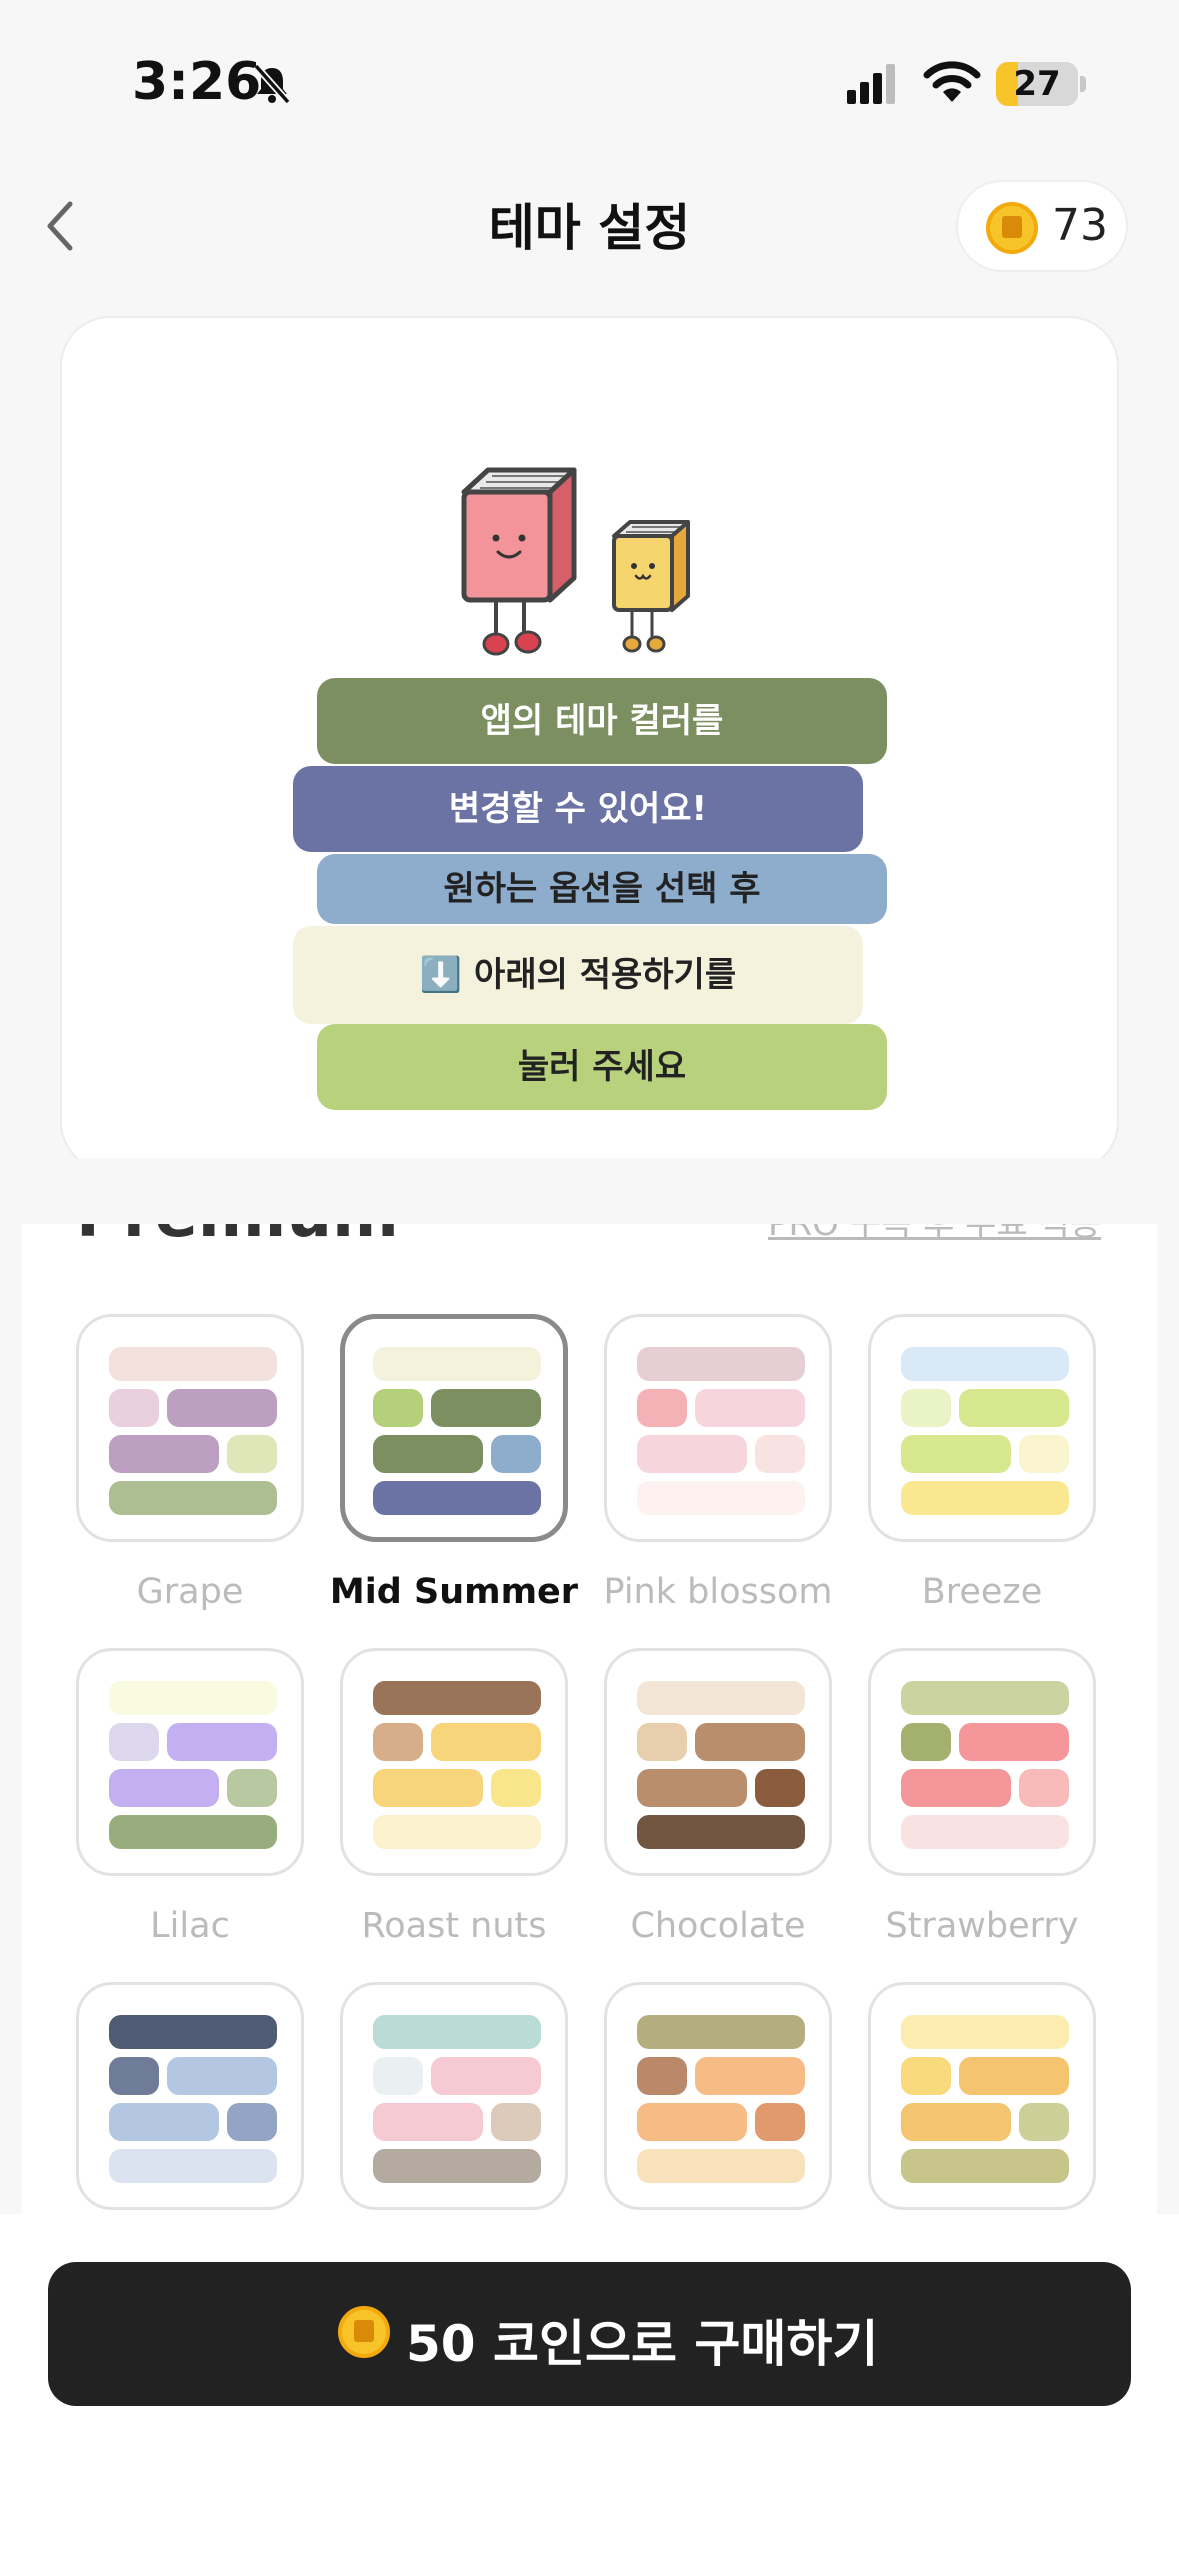 The width and height of the screenshot is (1179, 2556). What do you see at coordinates (272, 84) in the screenshot?
I see `bell-muted-icon` at bounding box center [272, 84].